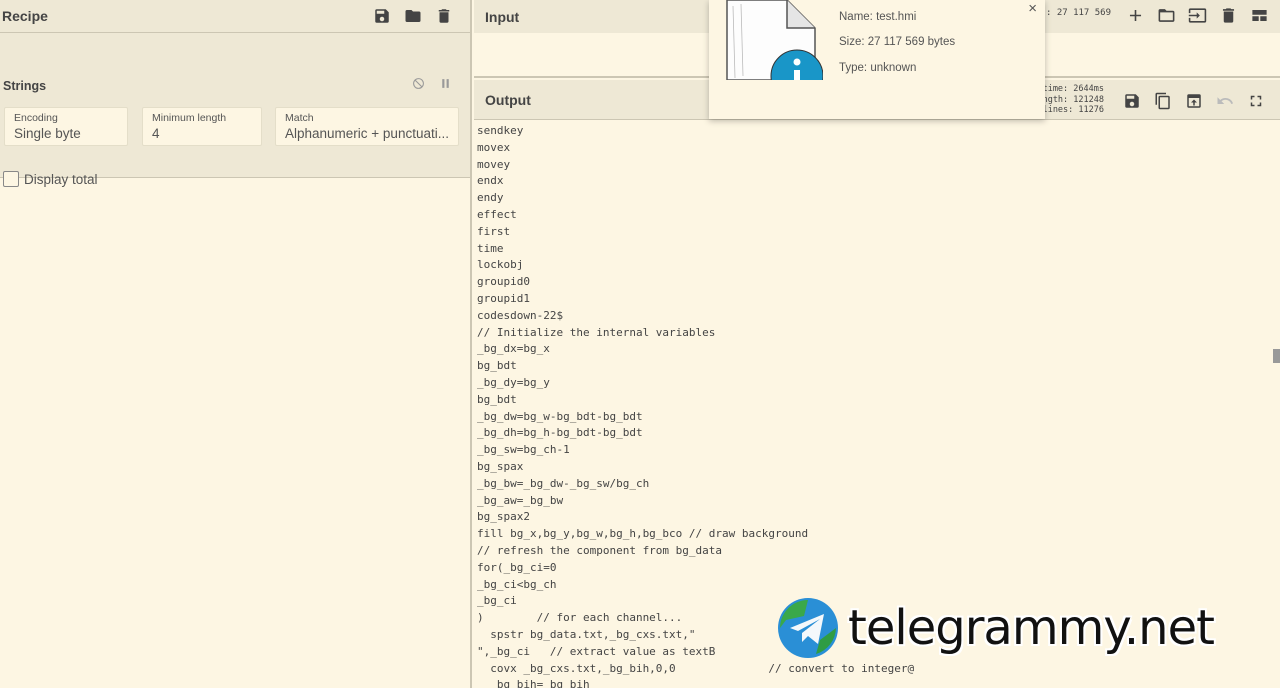 The width and height of the screenshot is (1280, 688). Describe the element at coordinates (773, 40) in the screenshot. I see `file-document-icon` at that location.